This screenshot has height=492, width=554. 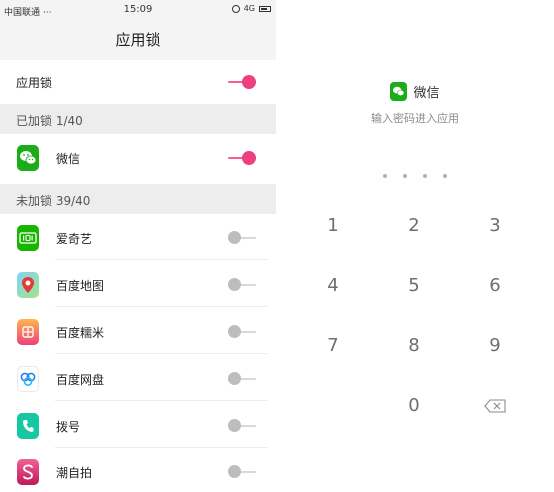 I want to click on phone-dialer-icon, so click(x=28, y=426).